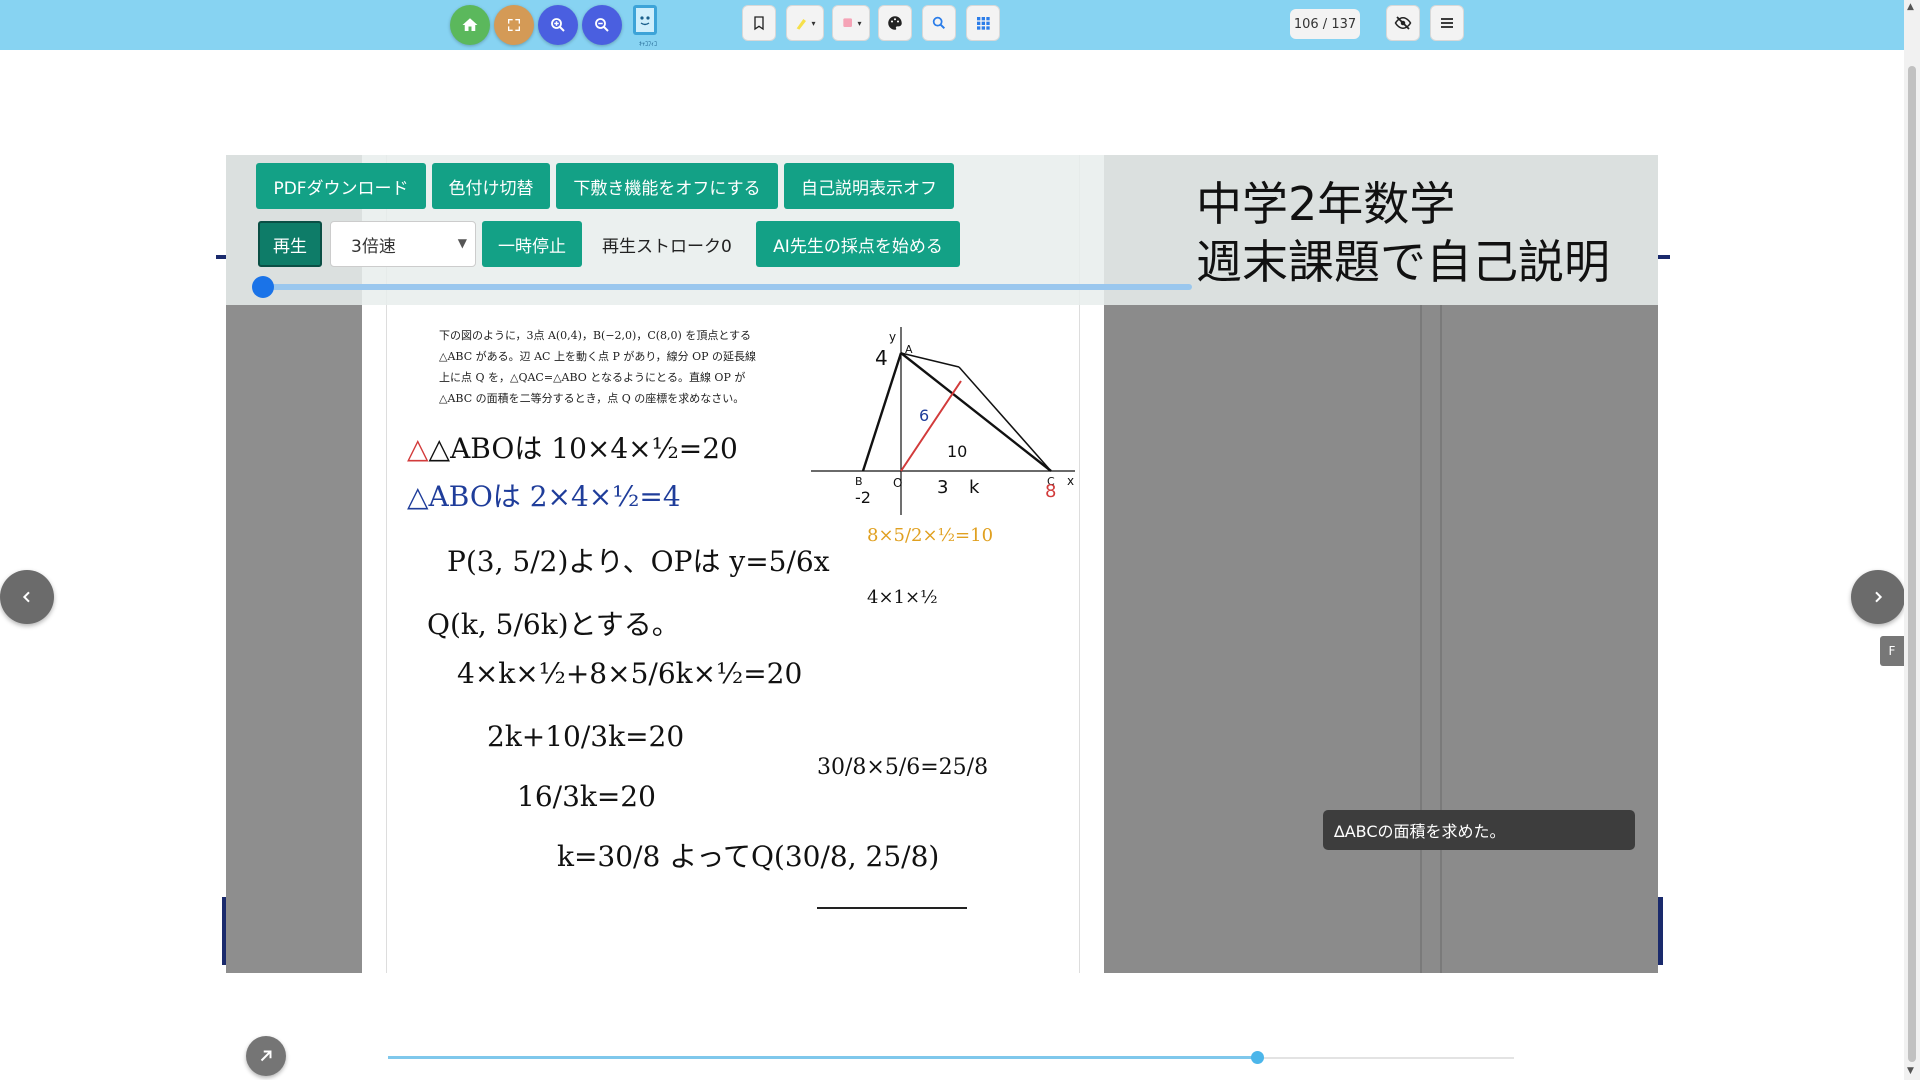 The width and height of the screenshot is (1920, 1080). What do you see at coordinates (645, 20) in the screenshot?
I see `book-logo-icon` at bounding box center [645, 20].